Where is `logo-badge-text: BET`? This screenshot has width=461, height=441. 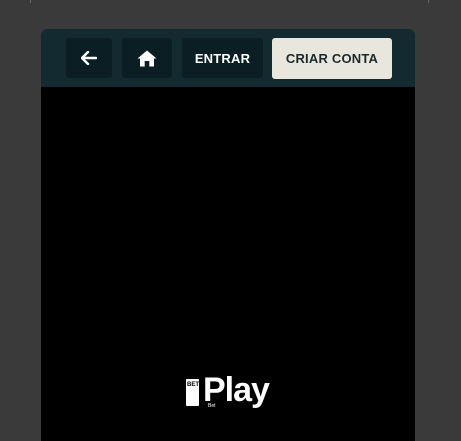
logo-badge-text: BET is located at coordinates (193, 385).